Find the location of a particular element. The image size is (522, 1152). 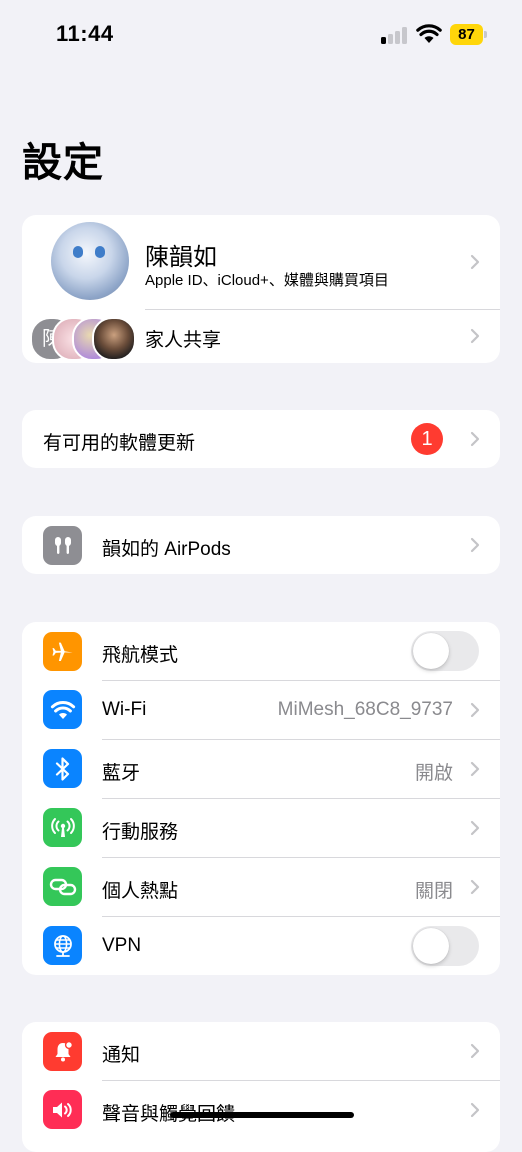

family-sharing-label: 家人共享 is located at coordinates (183, 340).